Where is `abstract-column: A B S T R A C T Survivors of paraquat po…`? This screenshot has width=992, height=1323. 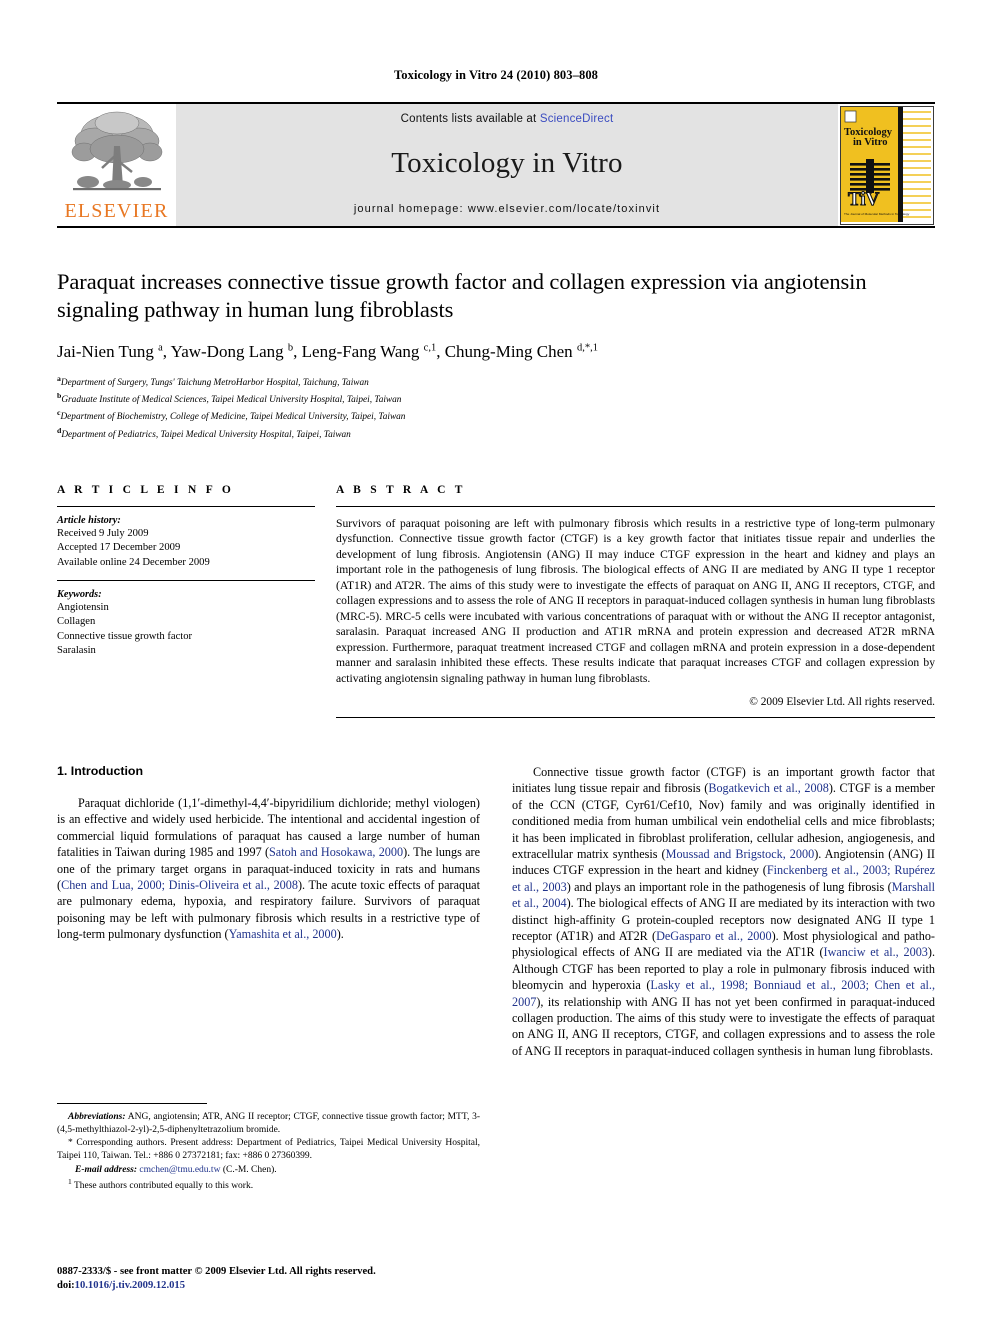
abstract-column: A B S T R A C T Survivors of paraquat po… is located at coordinates (635, 601).